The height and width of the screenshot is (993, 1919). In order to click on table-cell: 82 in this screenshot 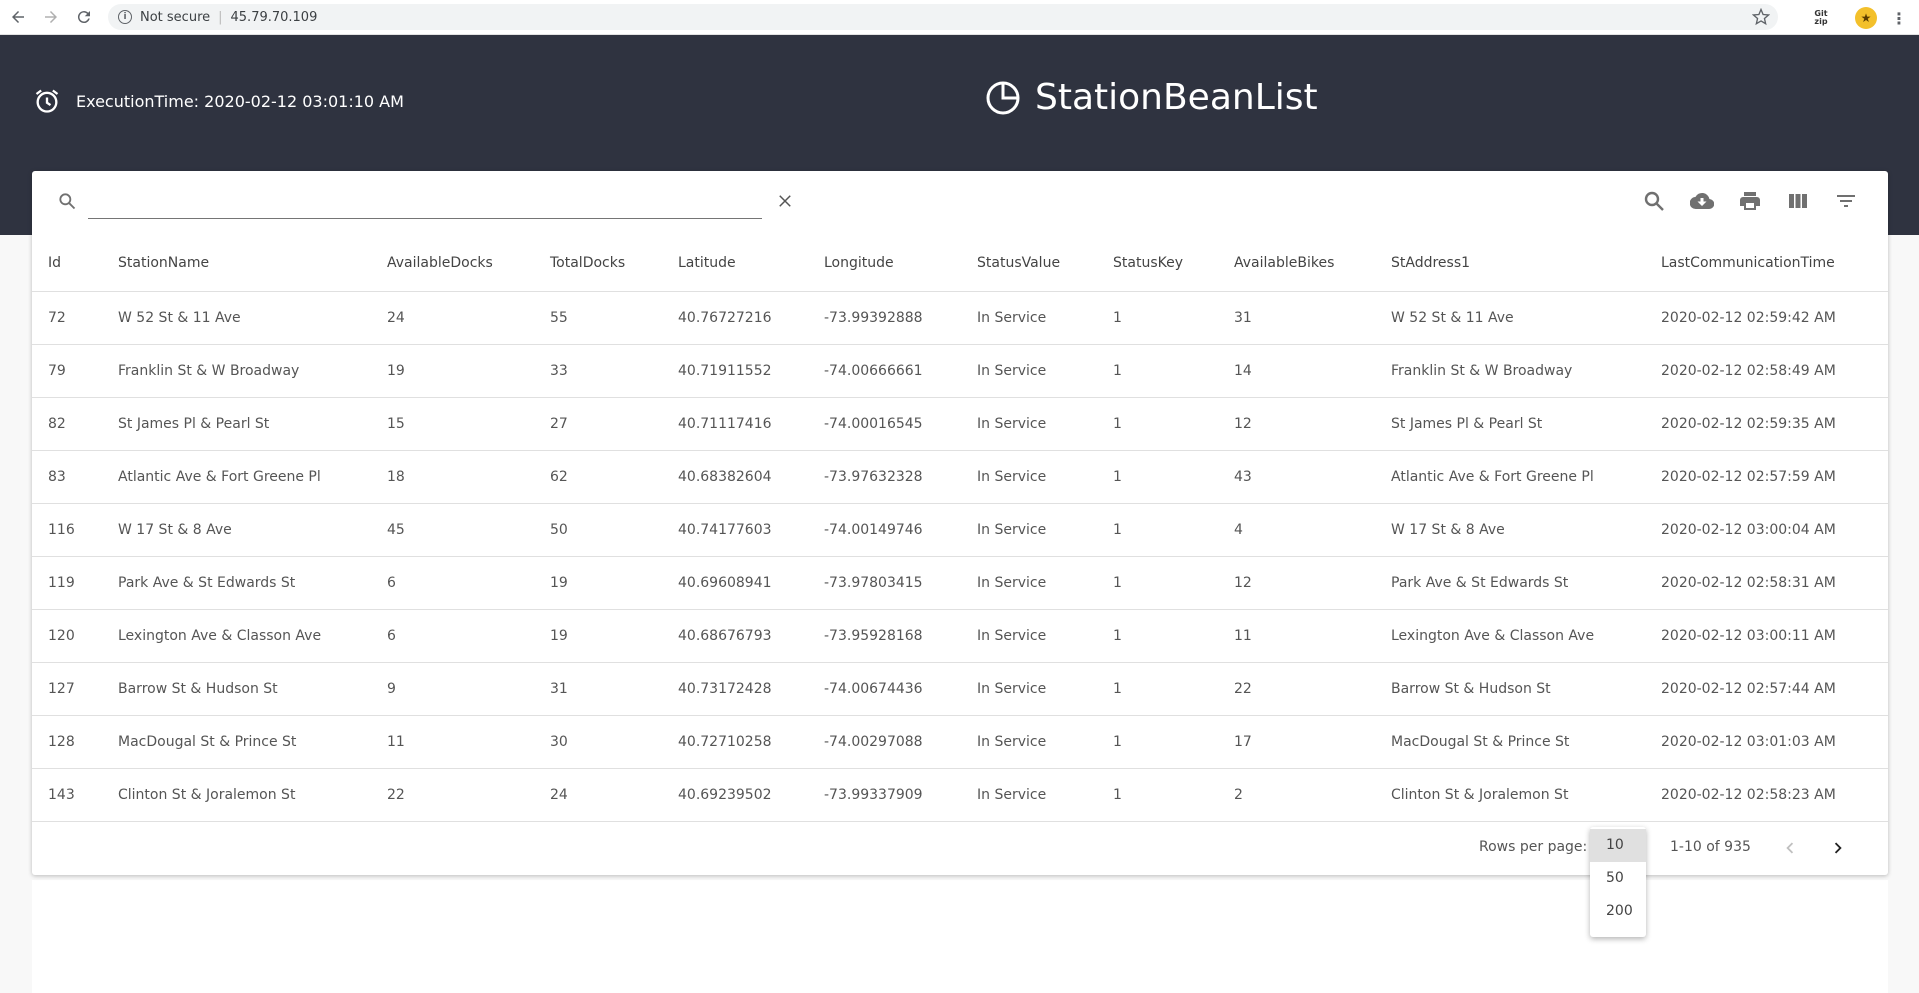, I will do `click(75, 424)`.